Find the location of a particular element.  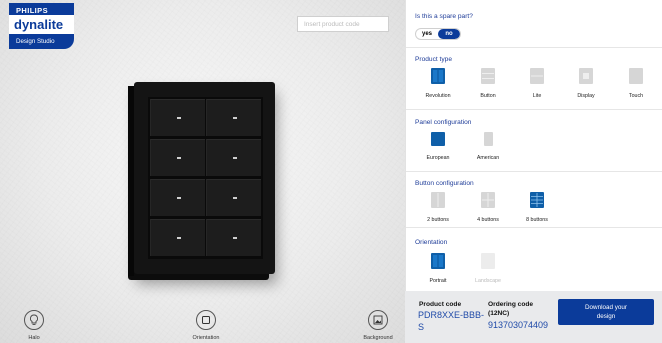

eight-buttons-icon is located at coordinates (537, 200).